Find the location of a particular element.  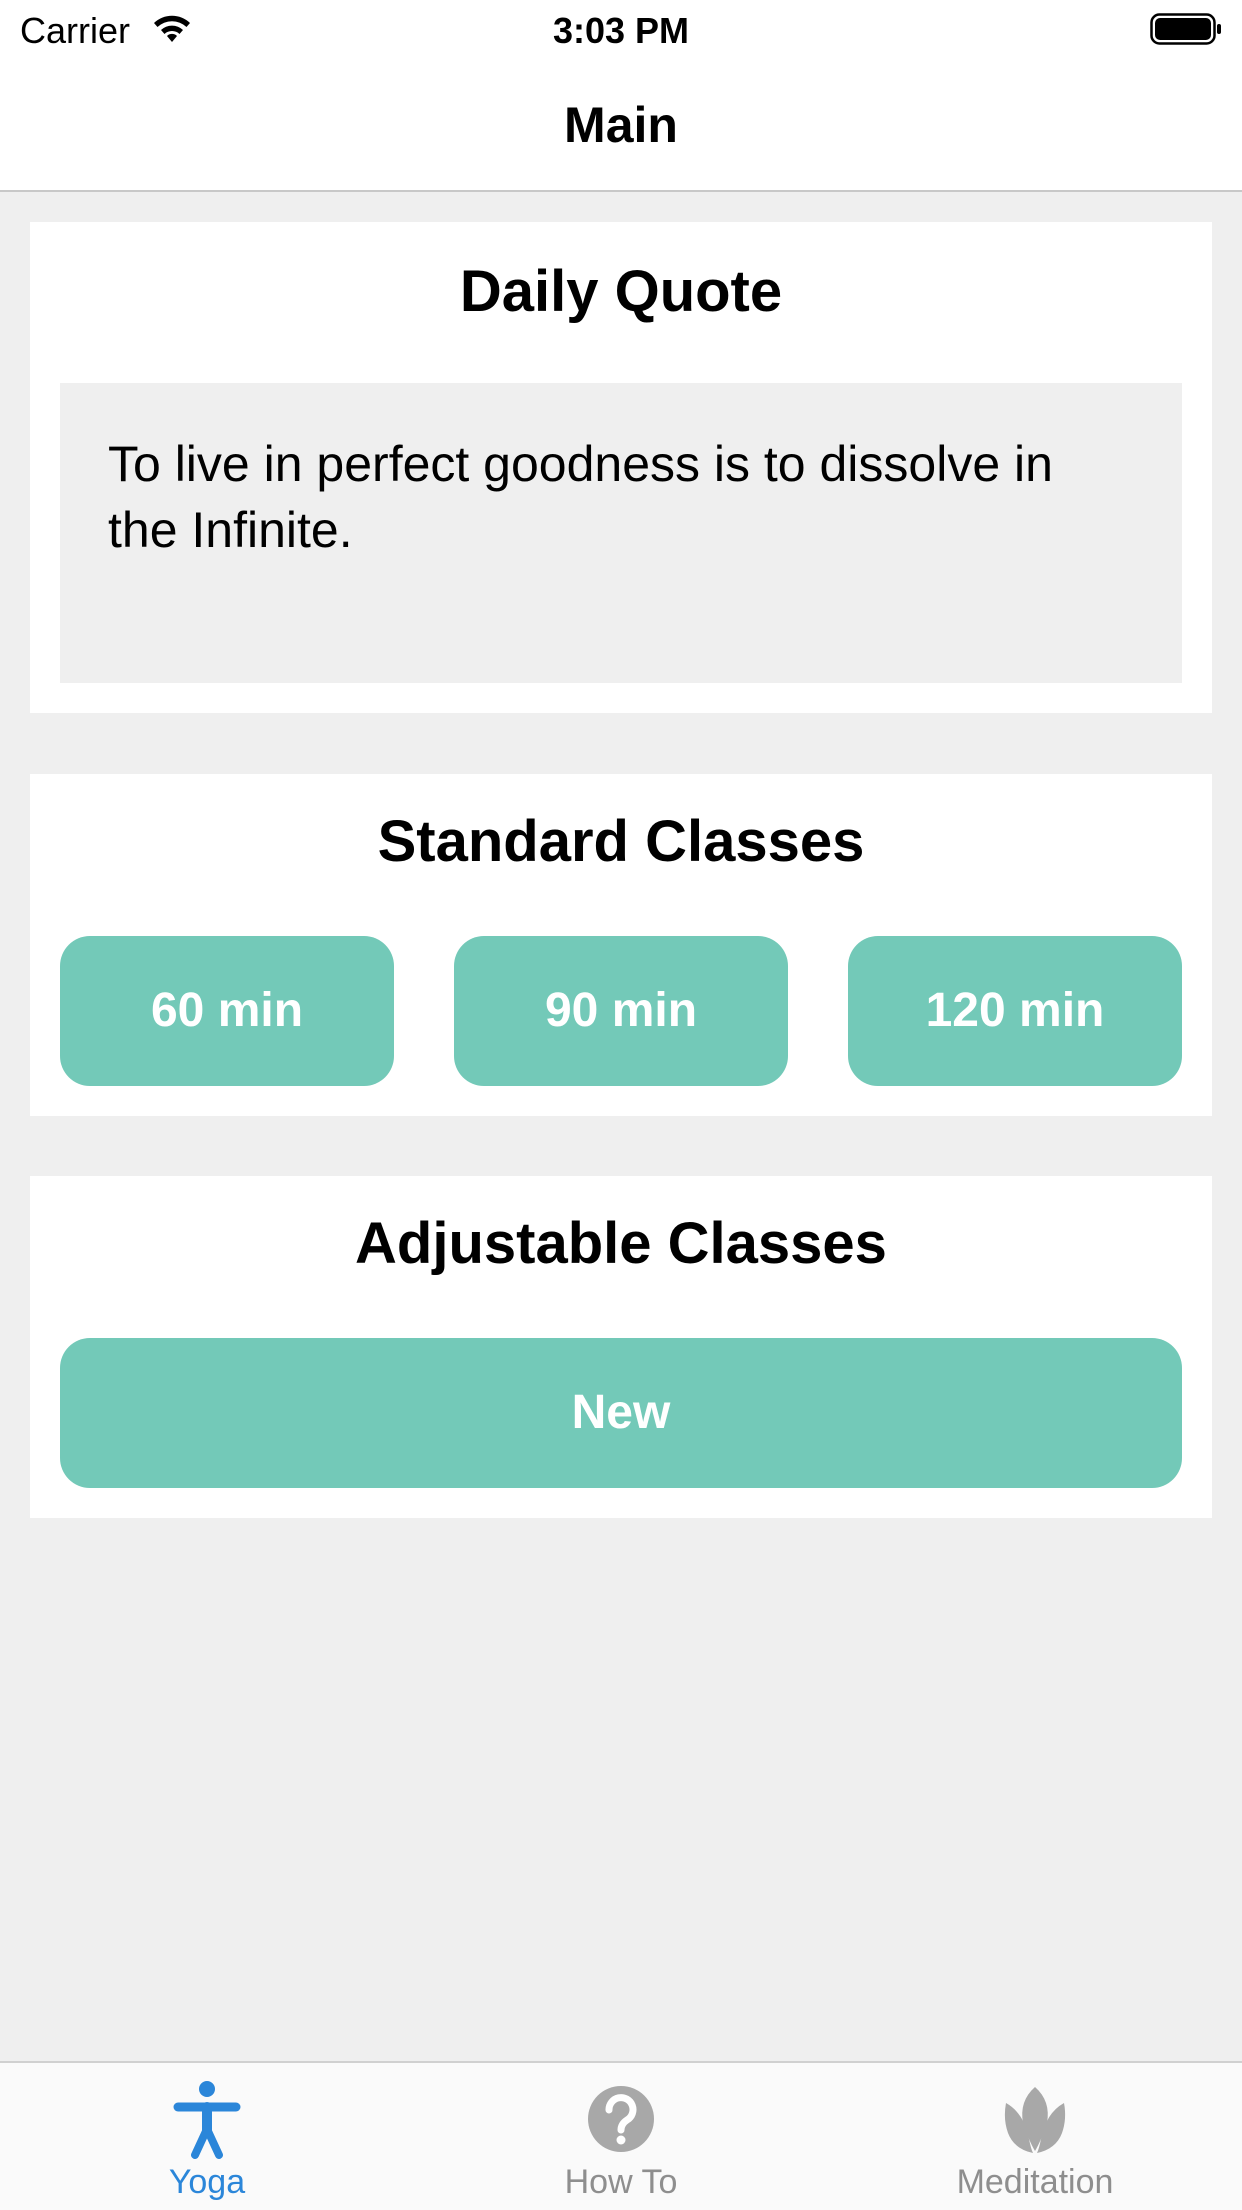

standard-classes-card: Standard Classes 60 min 90 min 120 min is located at coordinates (621, 945).